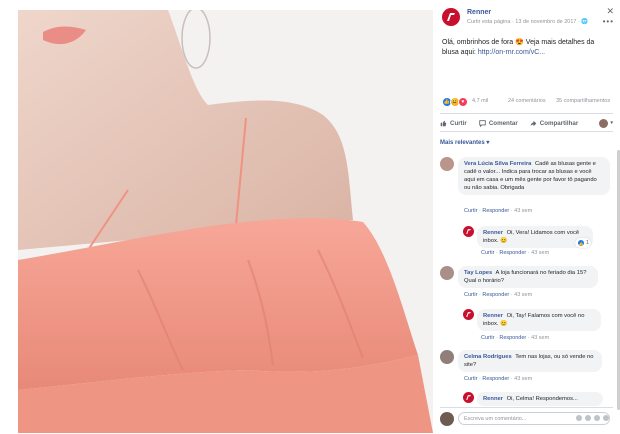  What do you see at coordinates (610, 11) in the screenshot?
I see `close-icon: ✕` at bounding box center [610, 11].